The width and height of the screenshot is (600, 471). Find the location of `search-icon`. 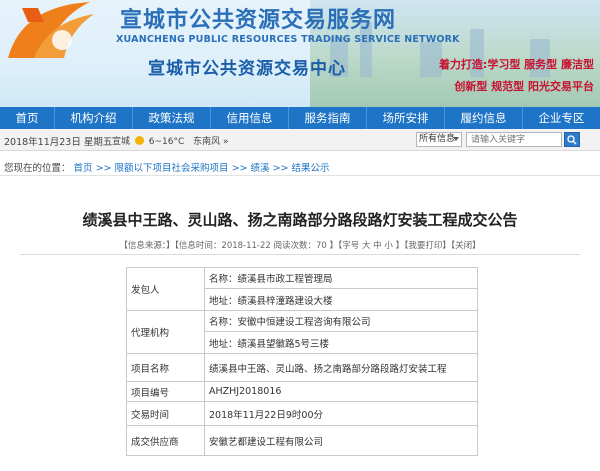

search-icon is located at coordinates (572, 140).